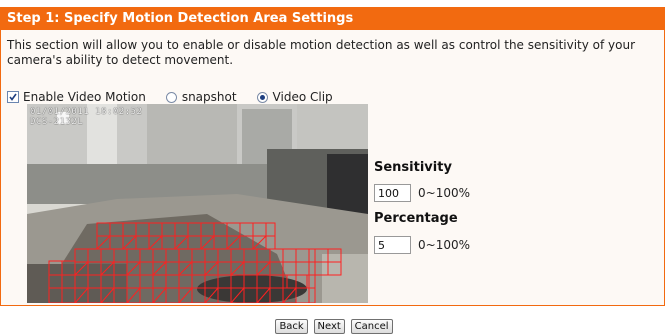 The image size is (668, 336). Describe the element at coordinates (392, 245) in the screenshot. I see `percentage-input` at that location.